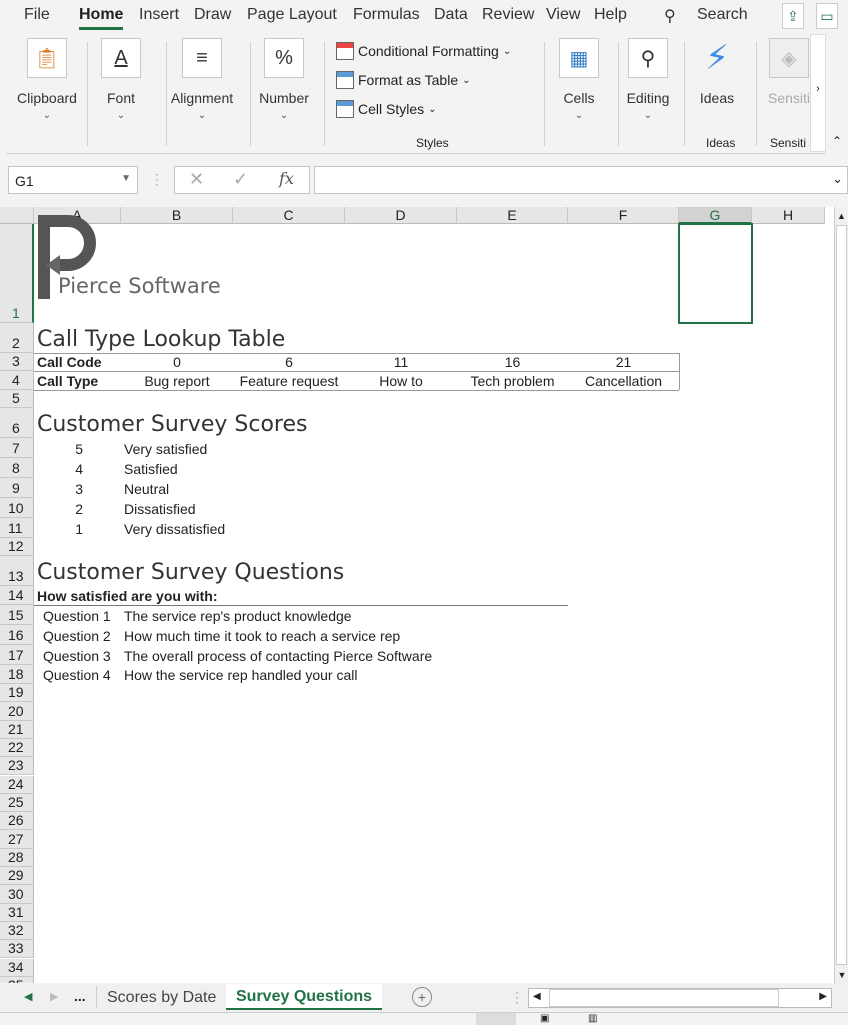 The width and height of the screenshot is (848, 1025). Describe the element at coordinates (37, 15) in the screenshot. I see `tab-file: File` at that location.